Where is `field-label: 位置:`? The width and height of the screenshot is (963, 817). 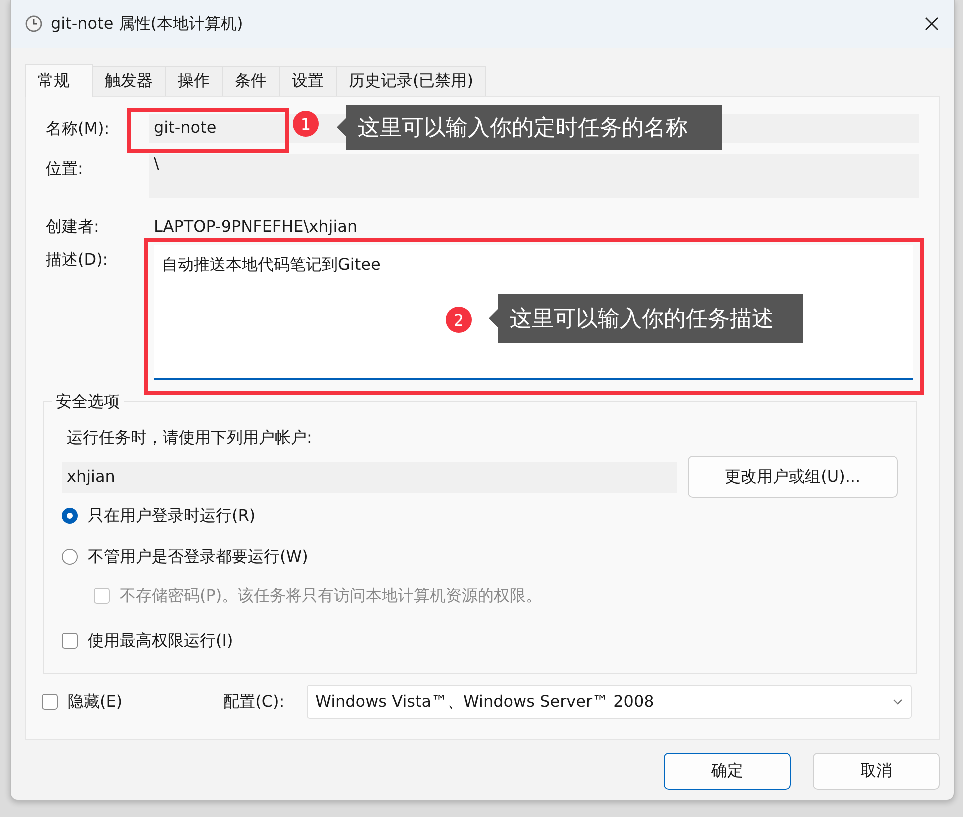 field-label: 位置: is located at coordinates (65, 169).